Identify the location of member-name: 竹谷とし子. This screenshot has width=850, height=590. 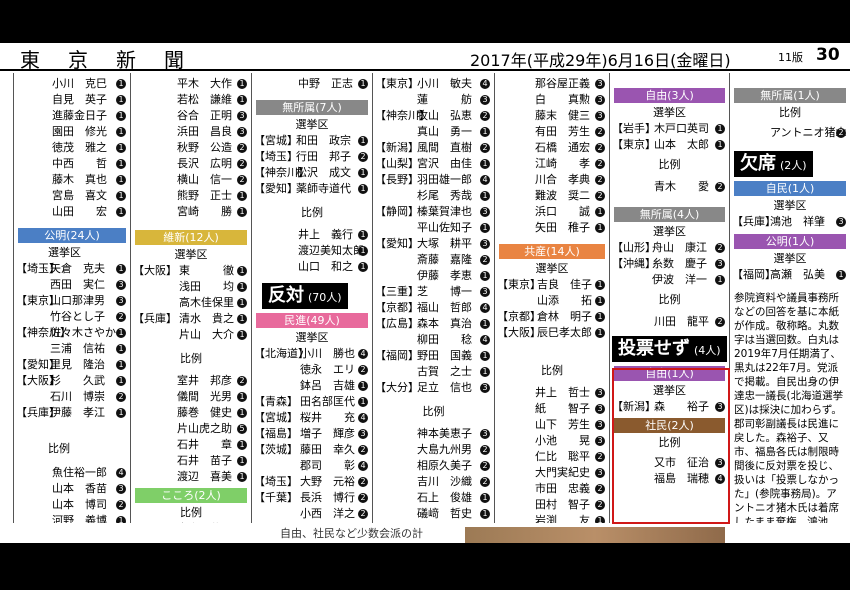
(77, 316).